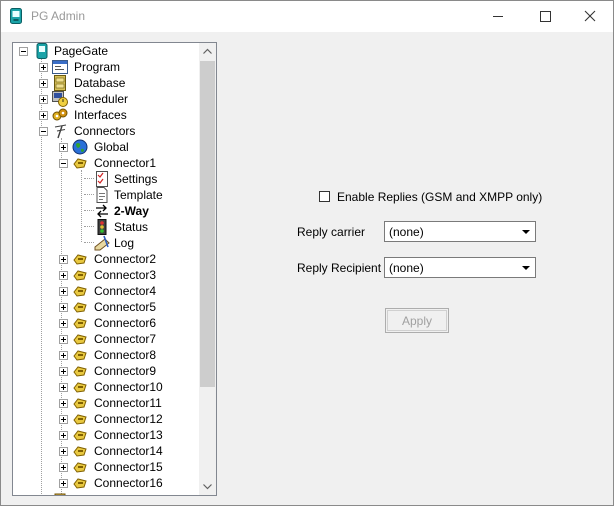 The height and width of the screenshot is (506, 614). I want to click on tree-label: Connector8, so click(125, 355).